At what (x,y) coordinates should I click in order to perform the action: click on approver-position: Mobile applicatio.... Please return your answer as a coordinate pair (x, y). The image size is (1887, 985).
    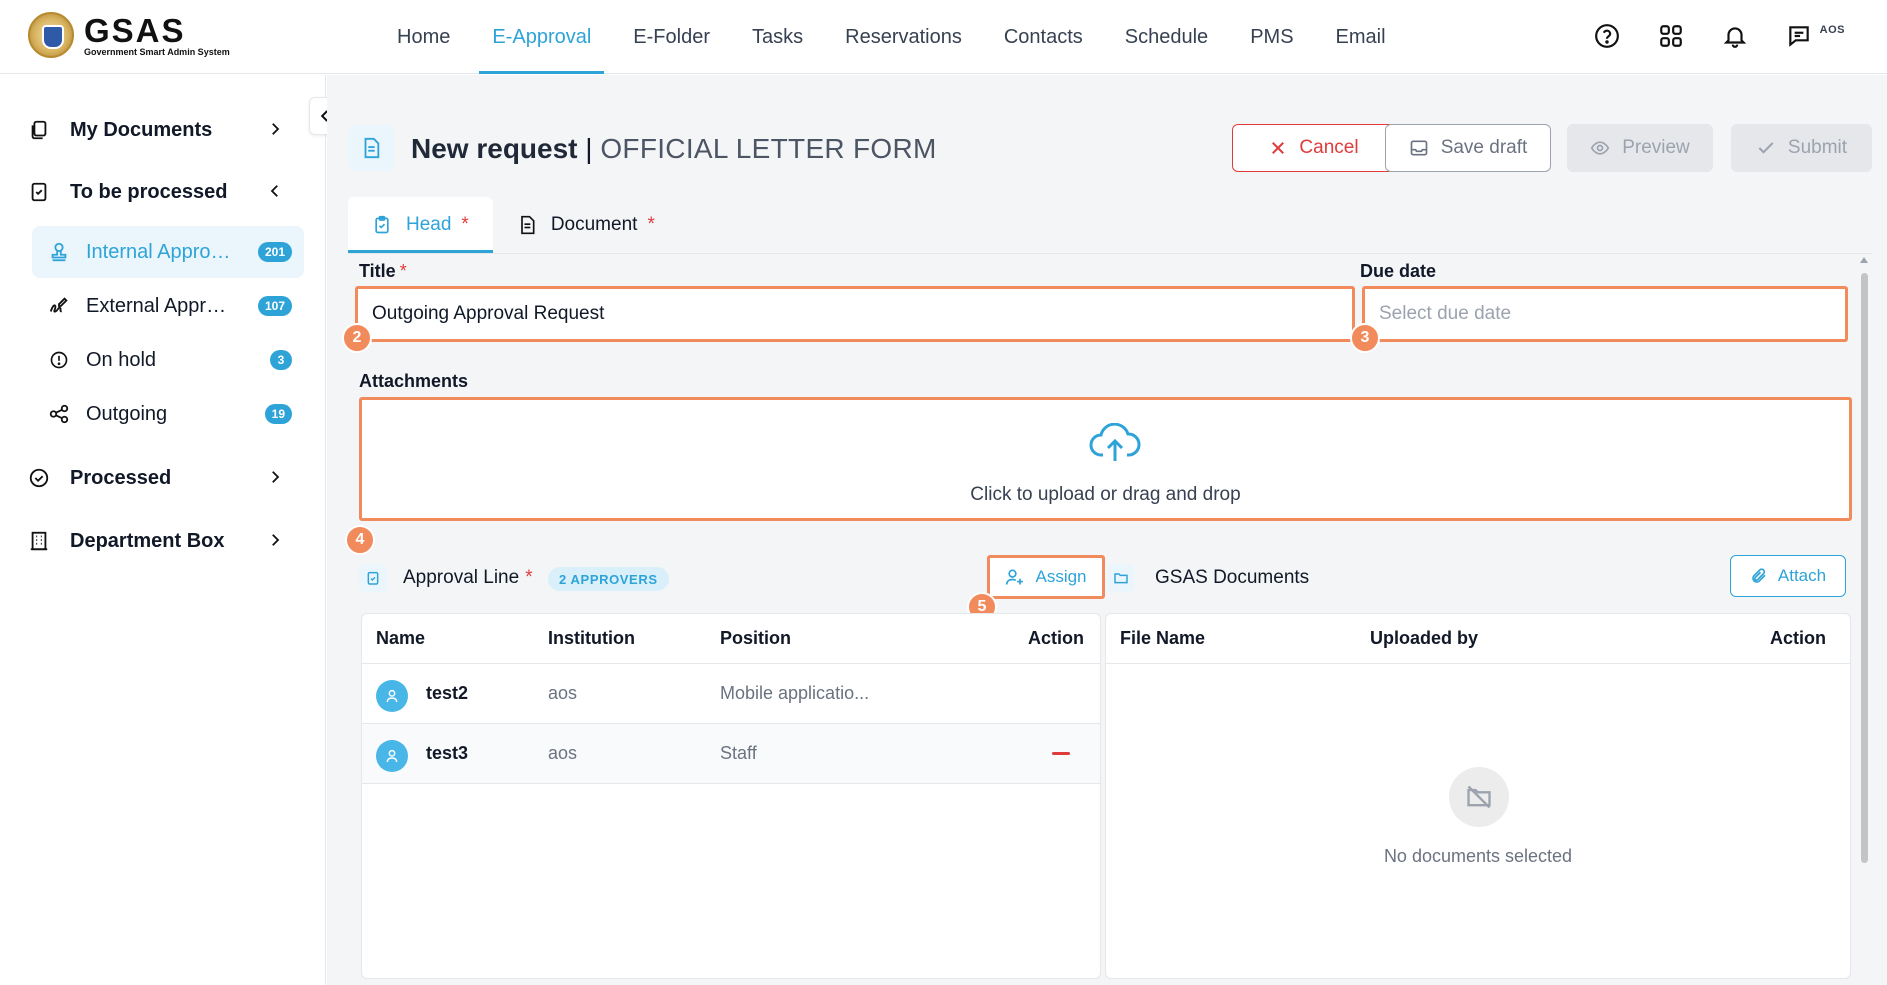
    Looking at the image, I should click on (795, 693).